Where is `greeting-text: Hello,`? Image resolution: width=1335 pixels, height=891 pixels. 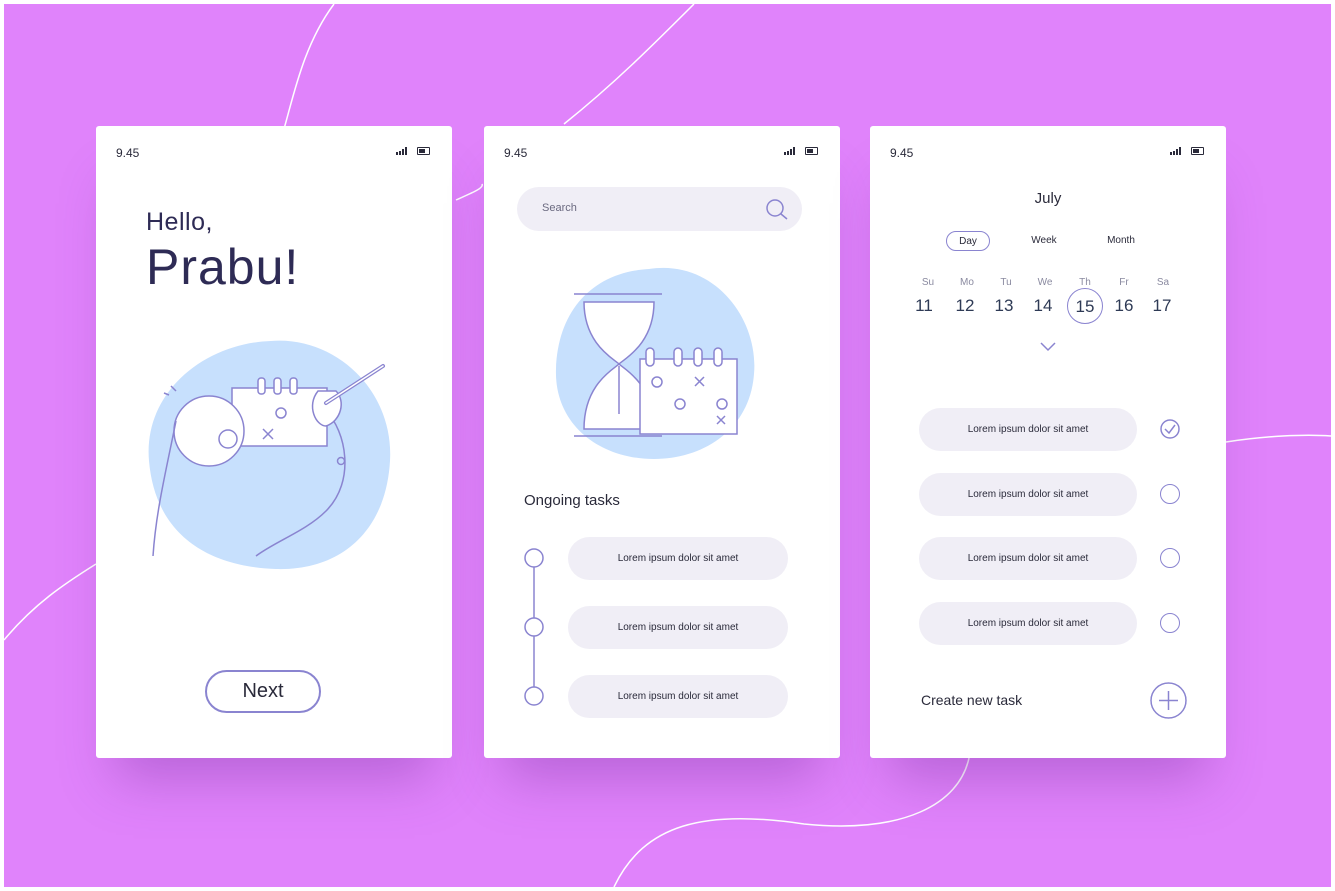
greeting-text: Hello, is located at coordinates (179, 222).